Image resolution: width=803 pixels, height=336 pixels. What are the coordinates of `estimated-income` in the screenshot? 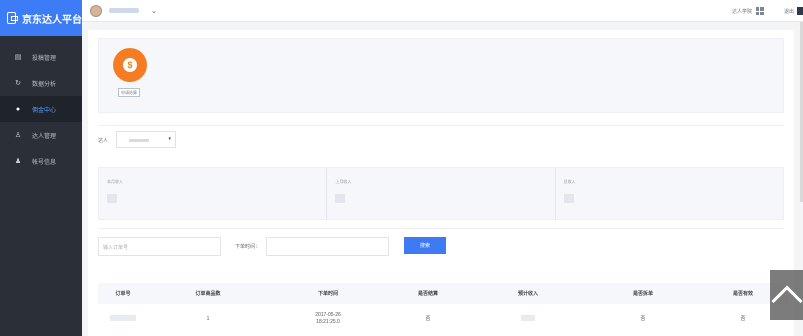 It's located at (528, 317).